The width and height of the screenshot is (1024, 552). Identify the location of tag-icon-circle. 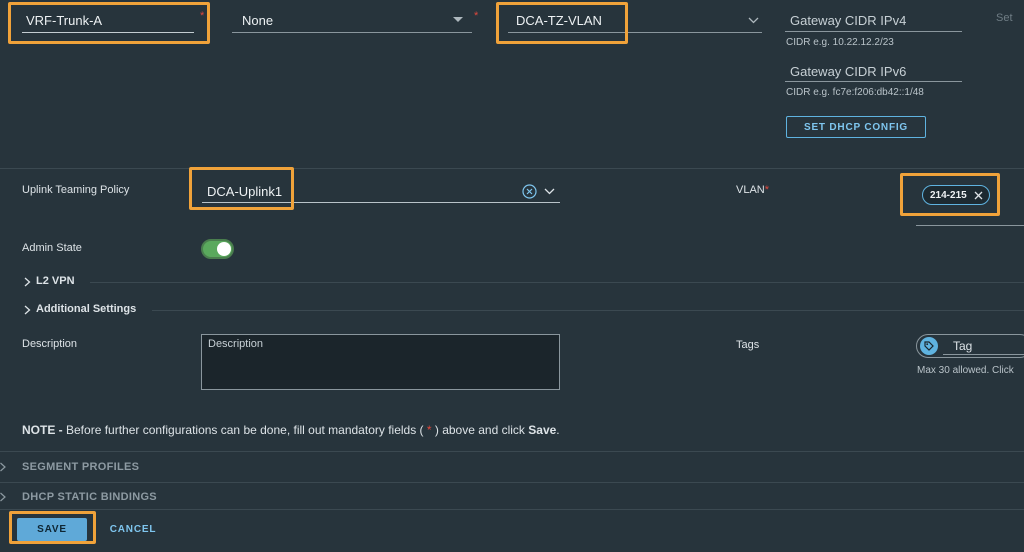
(929, 346).